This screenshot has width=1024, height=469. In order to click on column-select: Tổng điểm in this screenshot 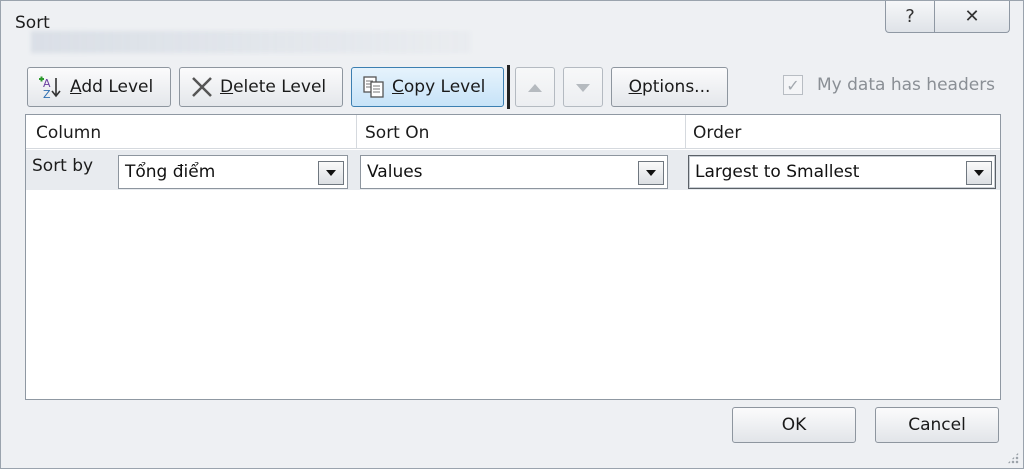, I will do `click(233, 172)`.